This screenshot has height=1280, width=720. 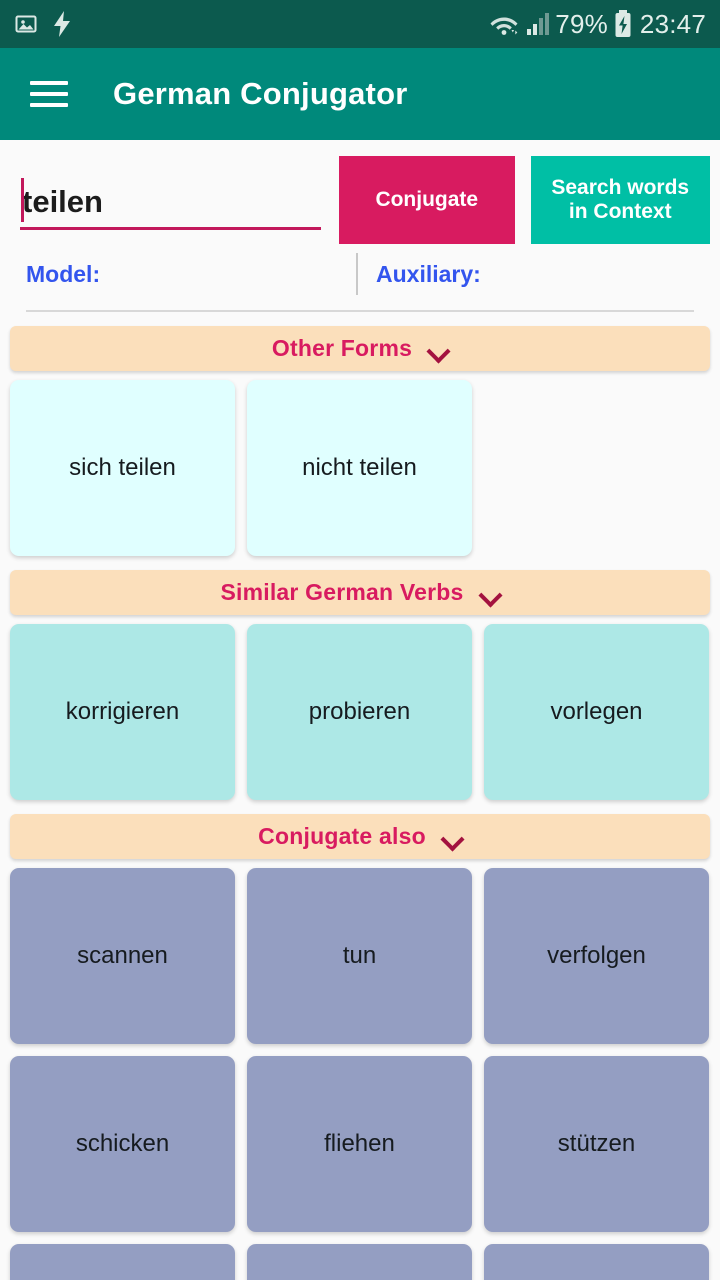 I want to click on auxiliary-field: Auxiliary:, so click(x=428, y=274).